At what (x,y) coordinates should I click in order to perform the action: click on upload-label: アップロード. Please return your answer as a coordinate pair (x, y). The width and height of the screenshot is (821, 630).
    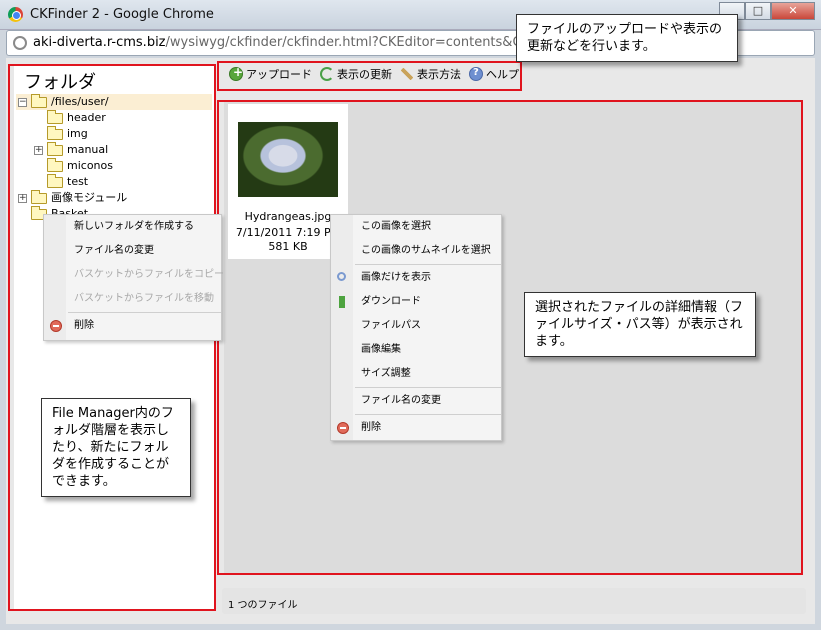
    Looking at the image, I should click on (279, 74).